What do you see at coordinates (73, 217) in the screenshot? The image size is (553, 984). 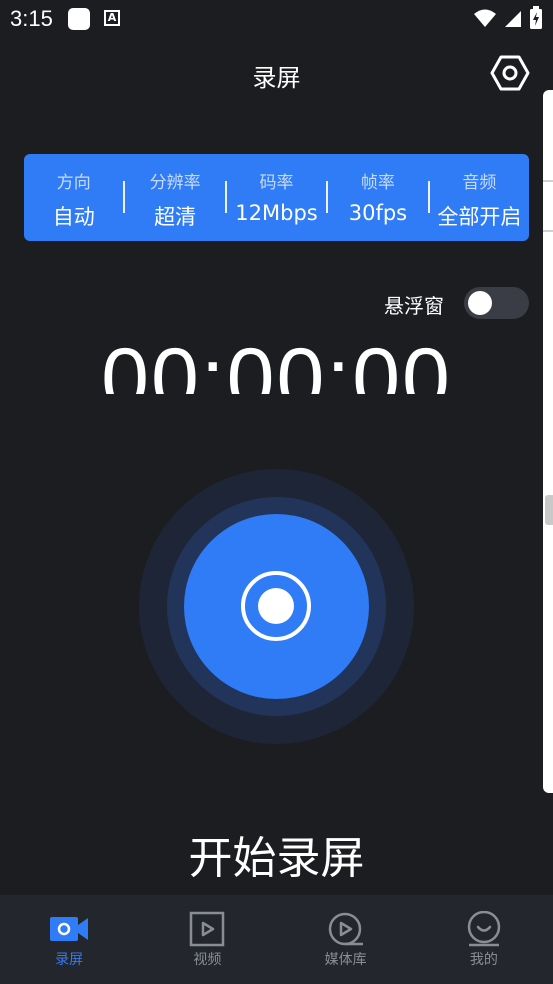 I see `setting-value: 自动` at bounding box center [73, 217].